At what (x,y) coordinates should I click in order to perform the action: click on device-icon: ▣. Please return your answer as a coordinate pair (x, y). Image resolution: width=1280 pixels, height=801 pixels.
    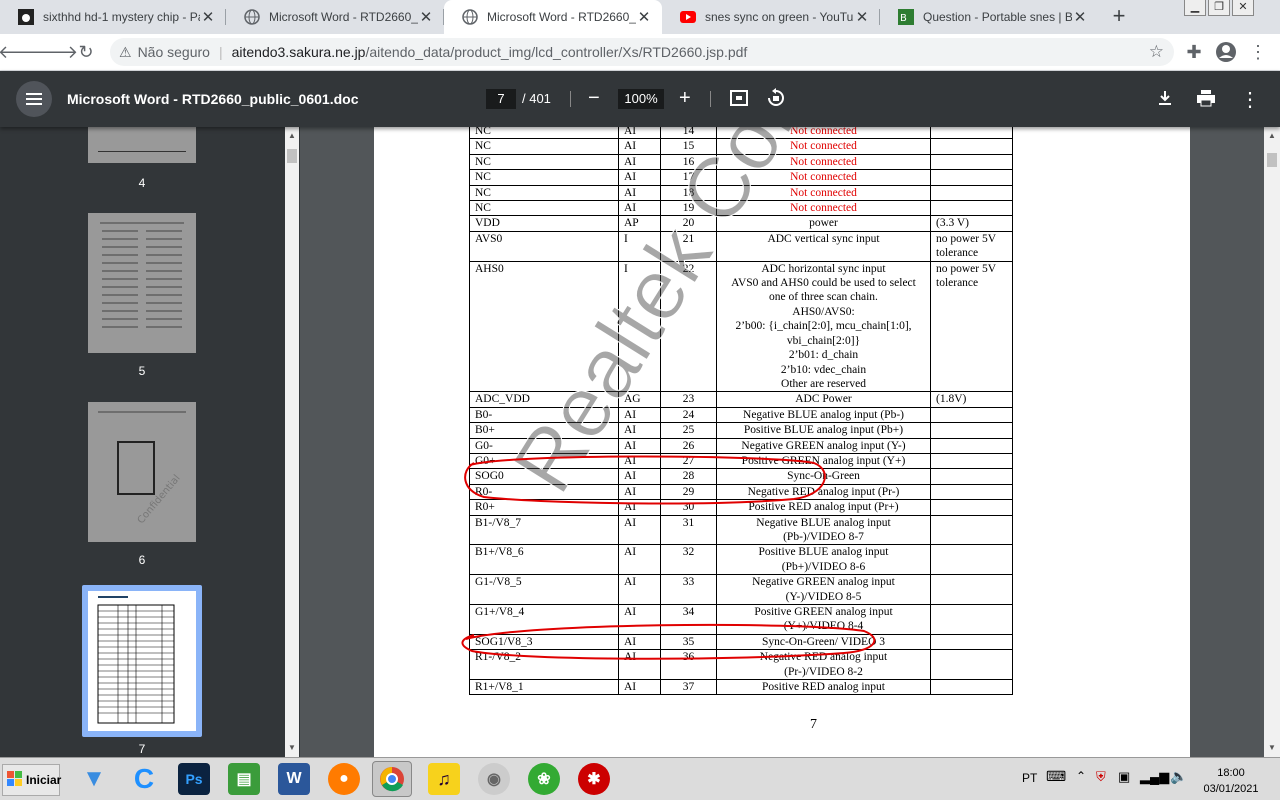
    Looking at the image, I should click on (1124, 777).